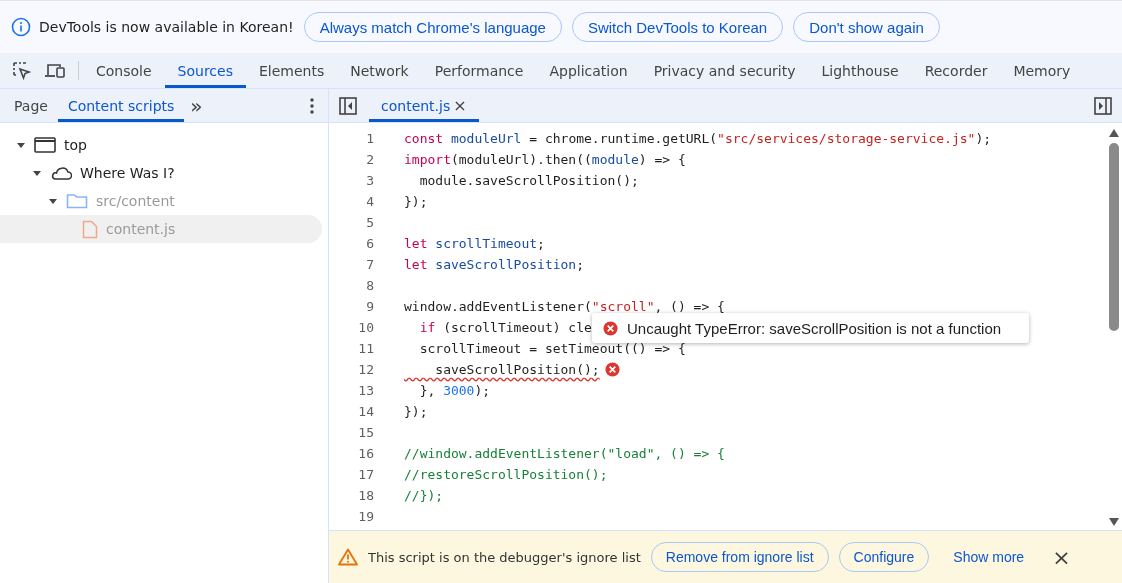 This screenshot has height=583, width=1122. I want to click on line-number: 15, so click(365, 432).